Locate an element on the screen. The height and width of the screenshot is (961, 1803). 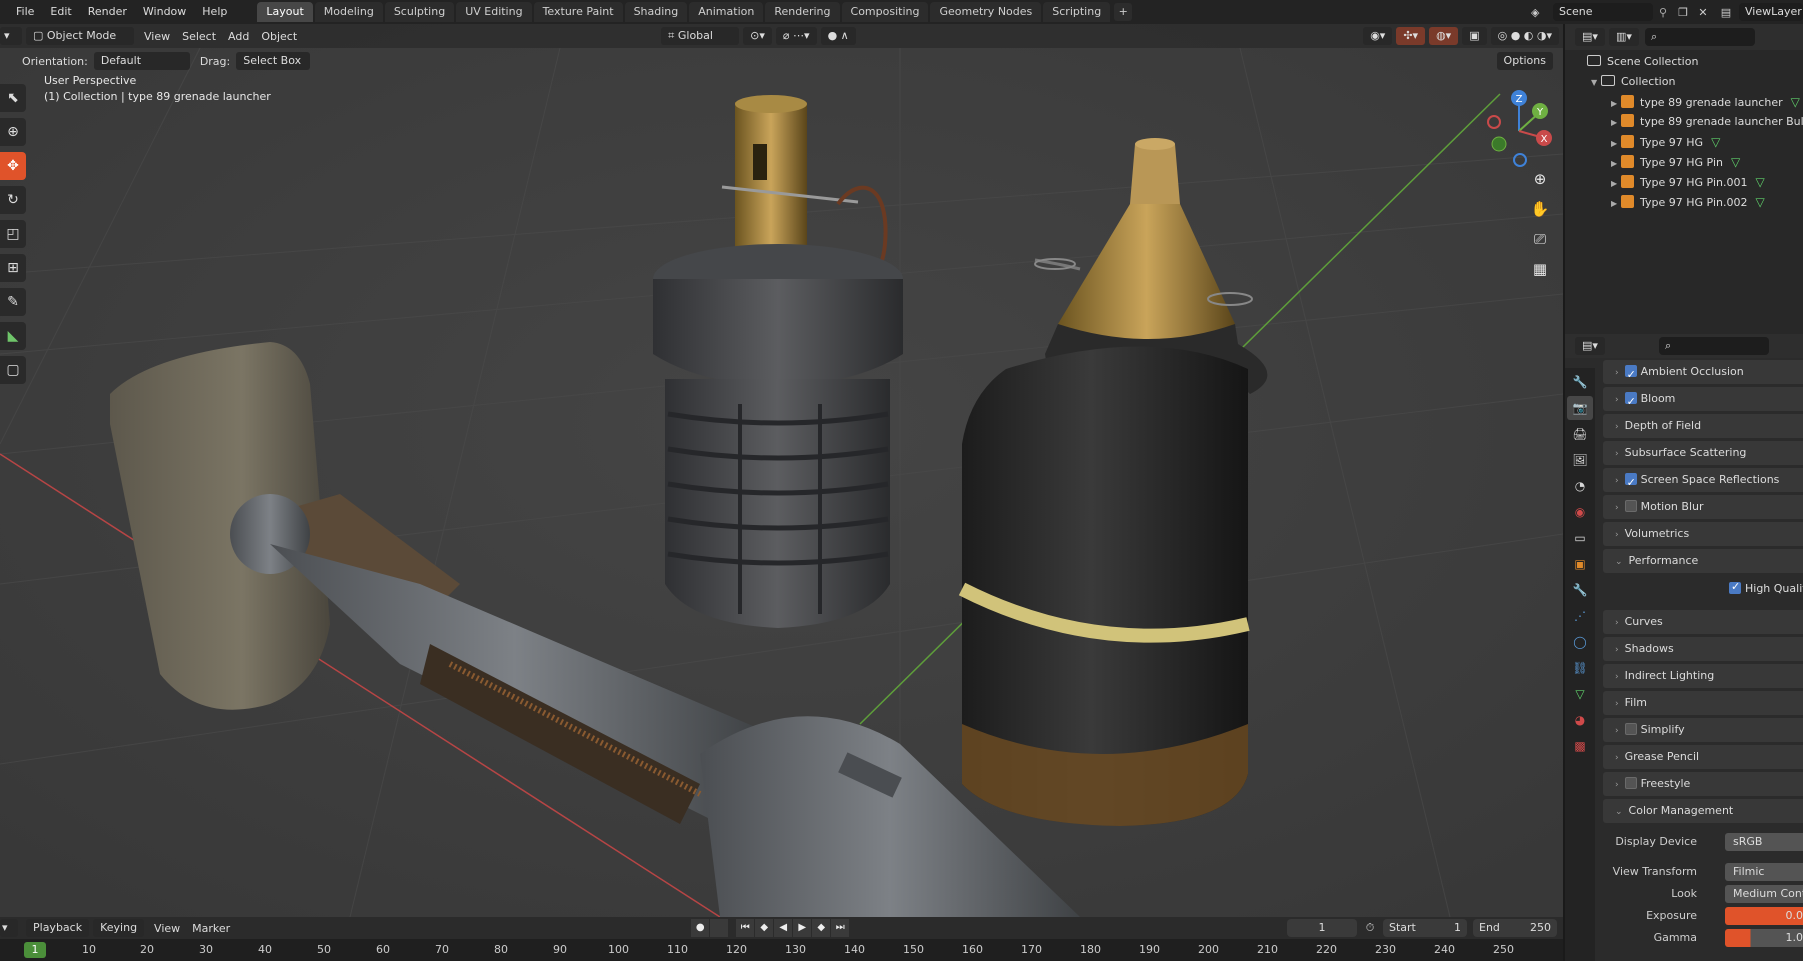
menu-object: Object is located at coordinates (279, 36).